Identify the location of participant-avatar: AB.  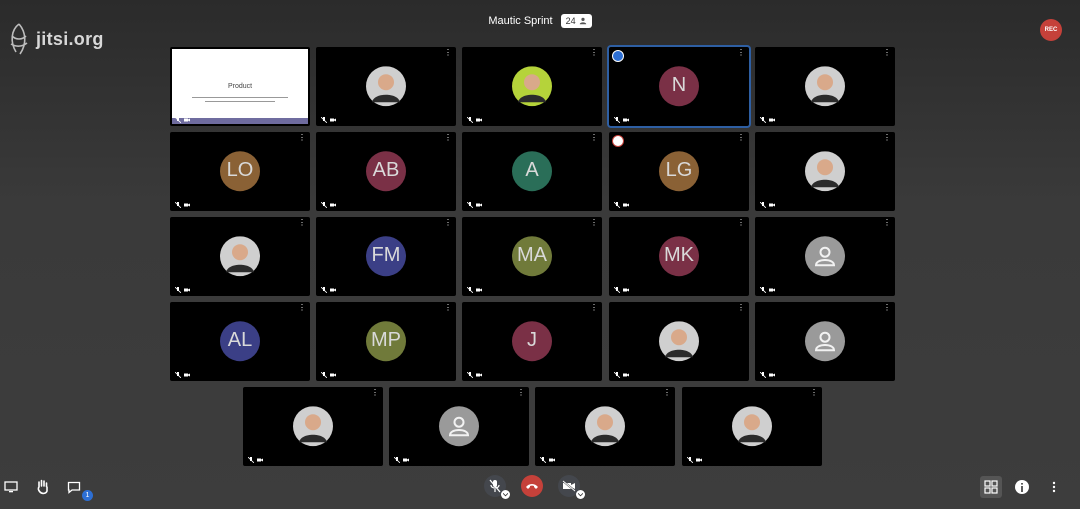
(386, 170).